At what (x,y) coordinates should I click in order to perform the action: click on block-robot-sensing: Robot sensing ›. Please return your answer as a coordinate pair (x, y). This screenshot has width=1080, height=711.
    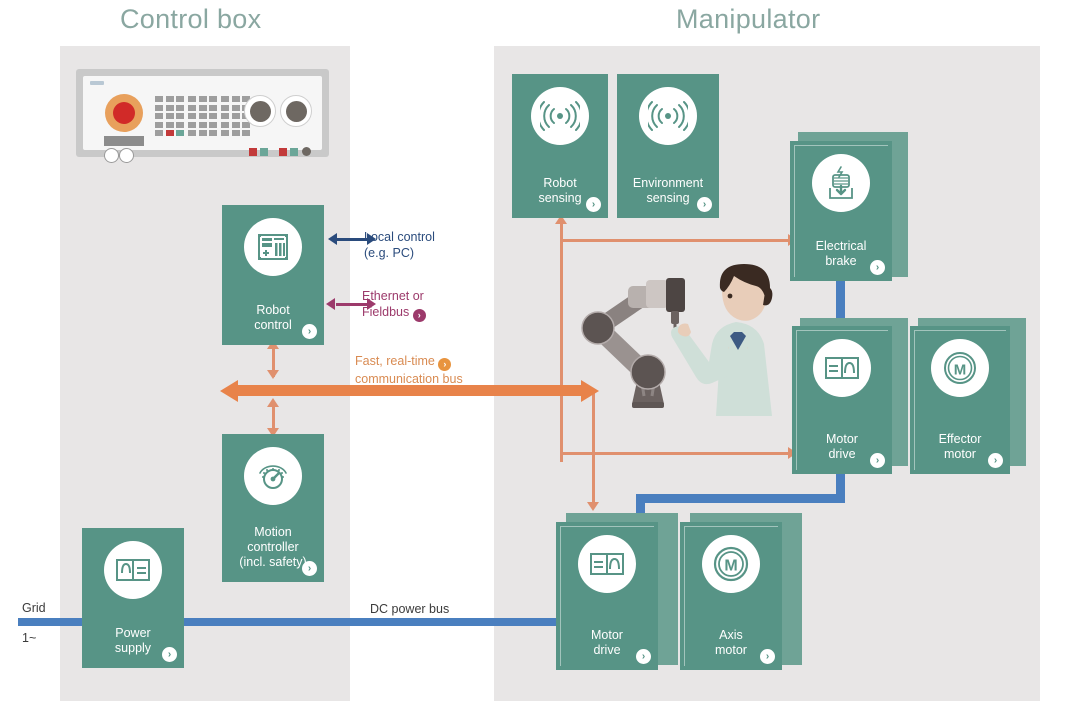
    Looking at the image, I should click on (560, 146).